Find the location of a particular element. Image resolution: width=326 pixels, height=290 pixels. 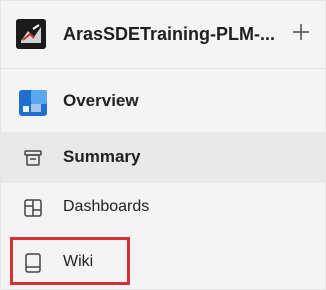

summary-icon is located at coordinates (33, 158).